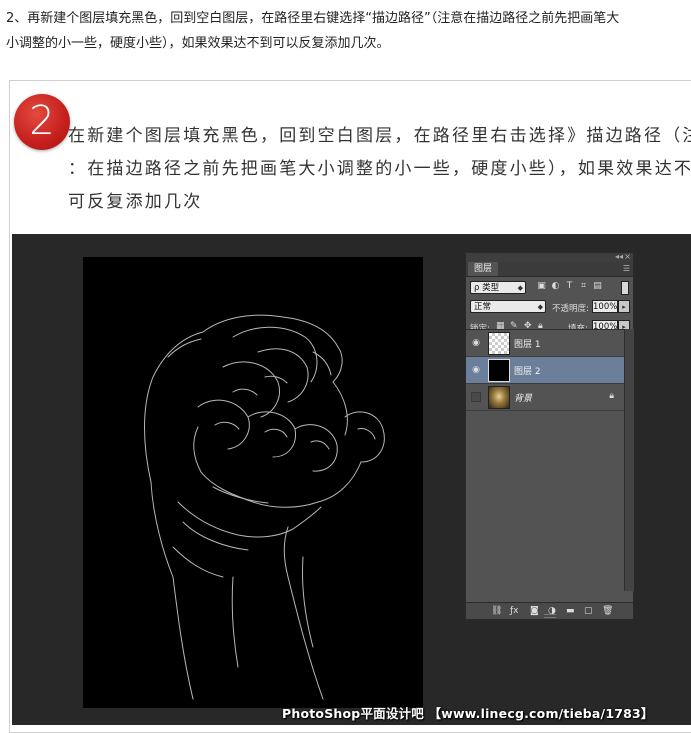 The width and height of the screenshot is (691, 733). What do you see at coordinates (545, 370) in the screenshot?
I see `layer-row: ◉ 图层 2` at bounding box center [545, 370].